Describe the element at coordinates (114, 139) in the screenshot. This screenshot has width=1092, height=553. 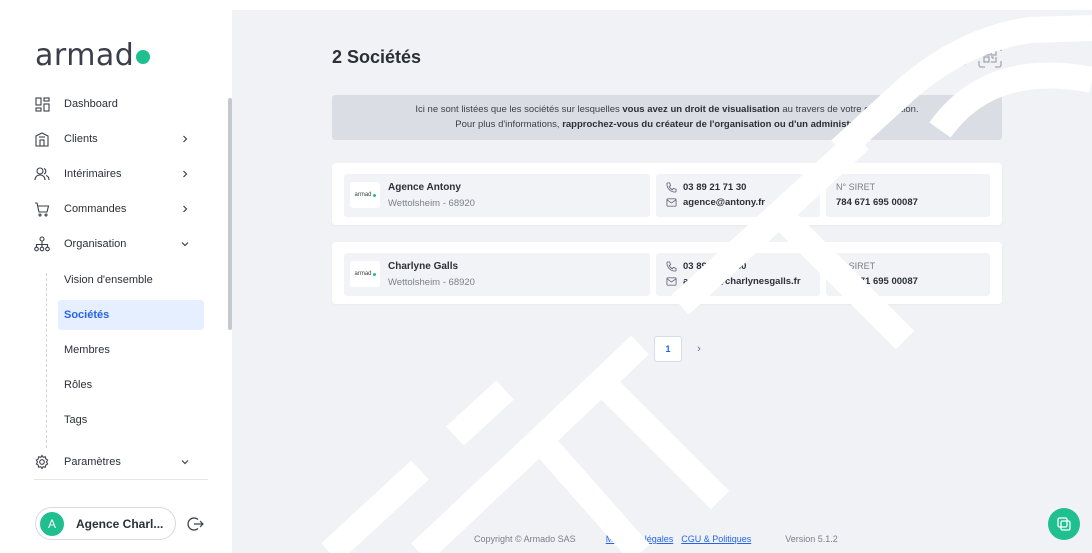
I see `sidebar-item-clients: Clients` at that location.